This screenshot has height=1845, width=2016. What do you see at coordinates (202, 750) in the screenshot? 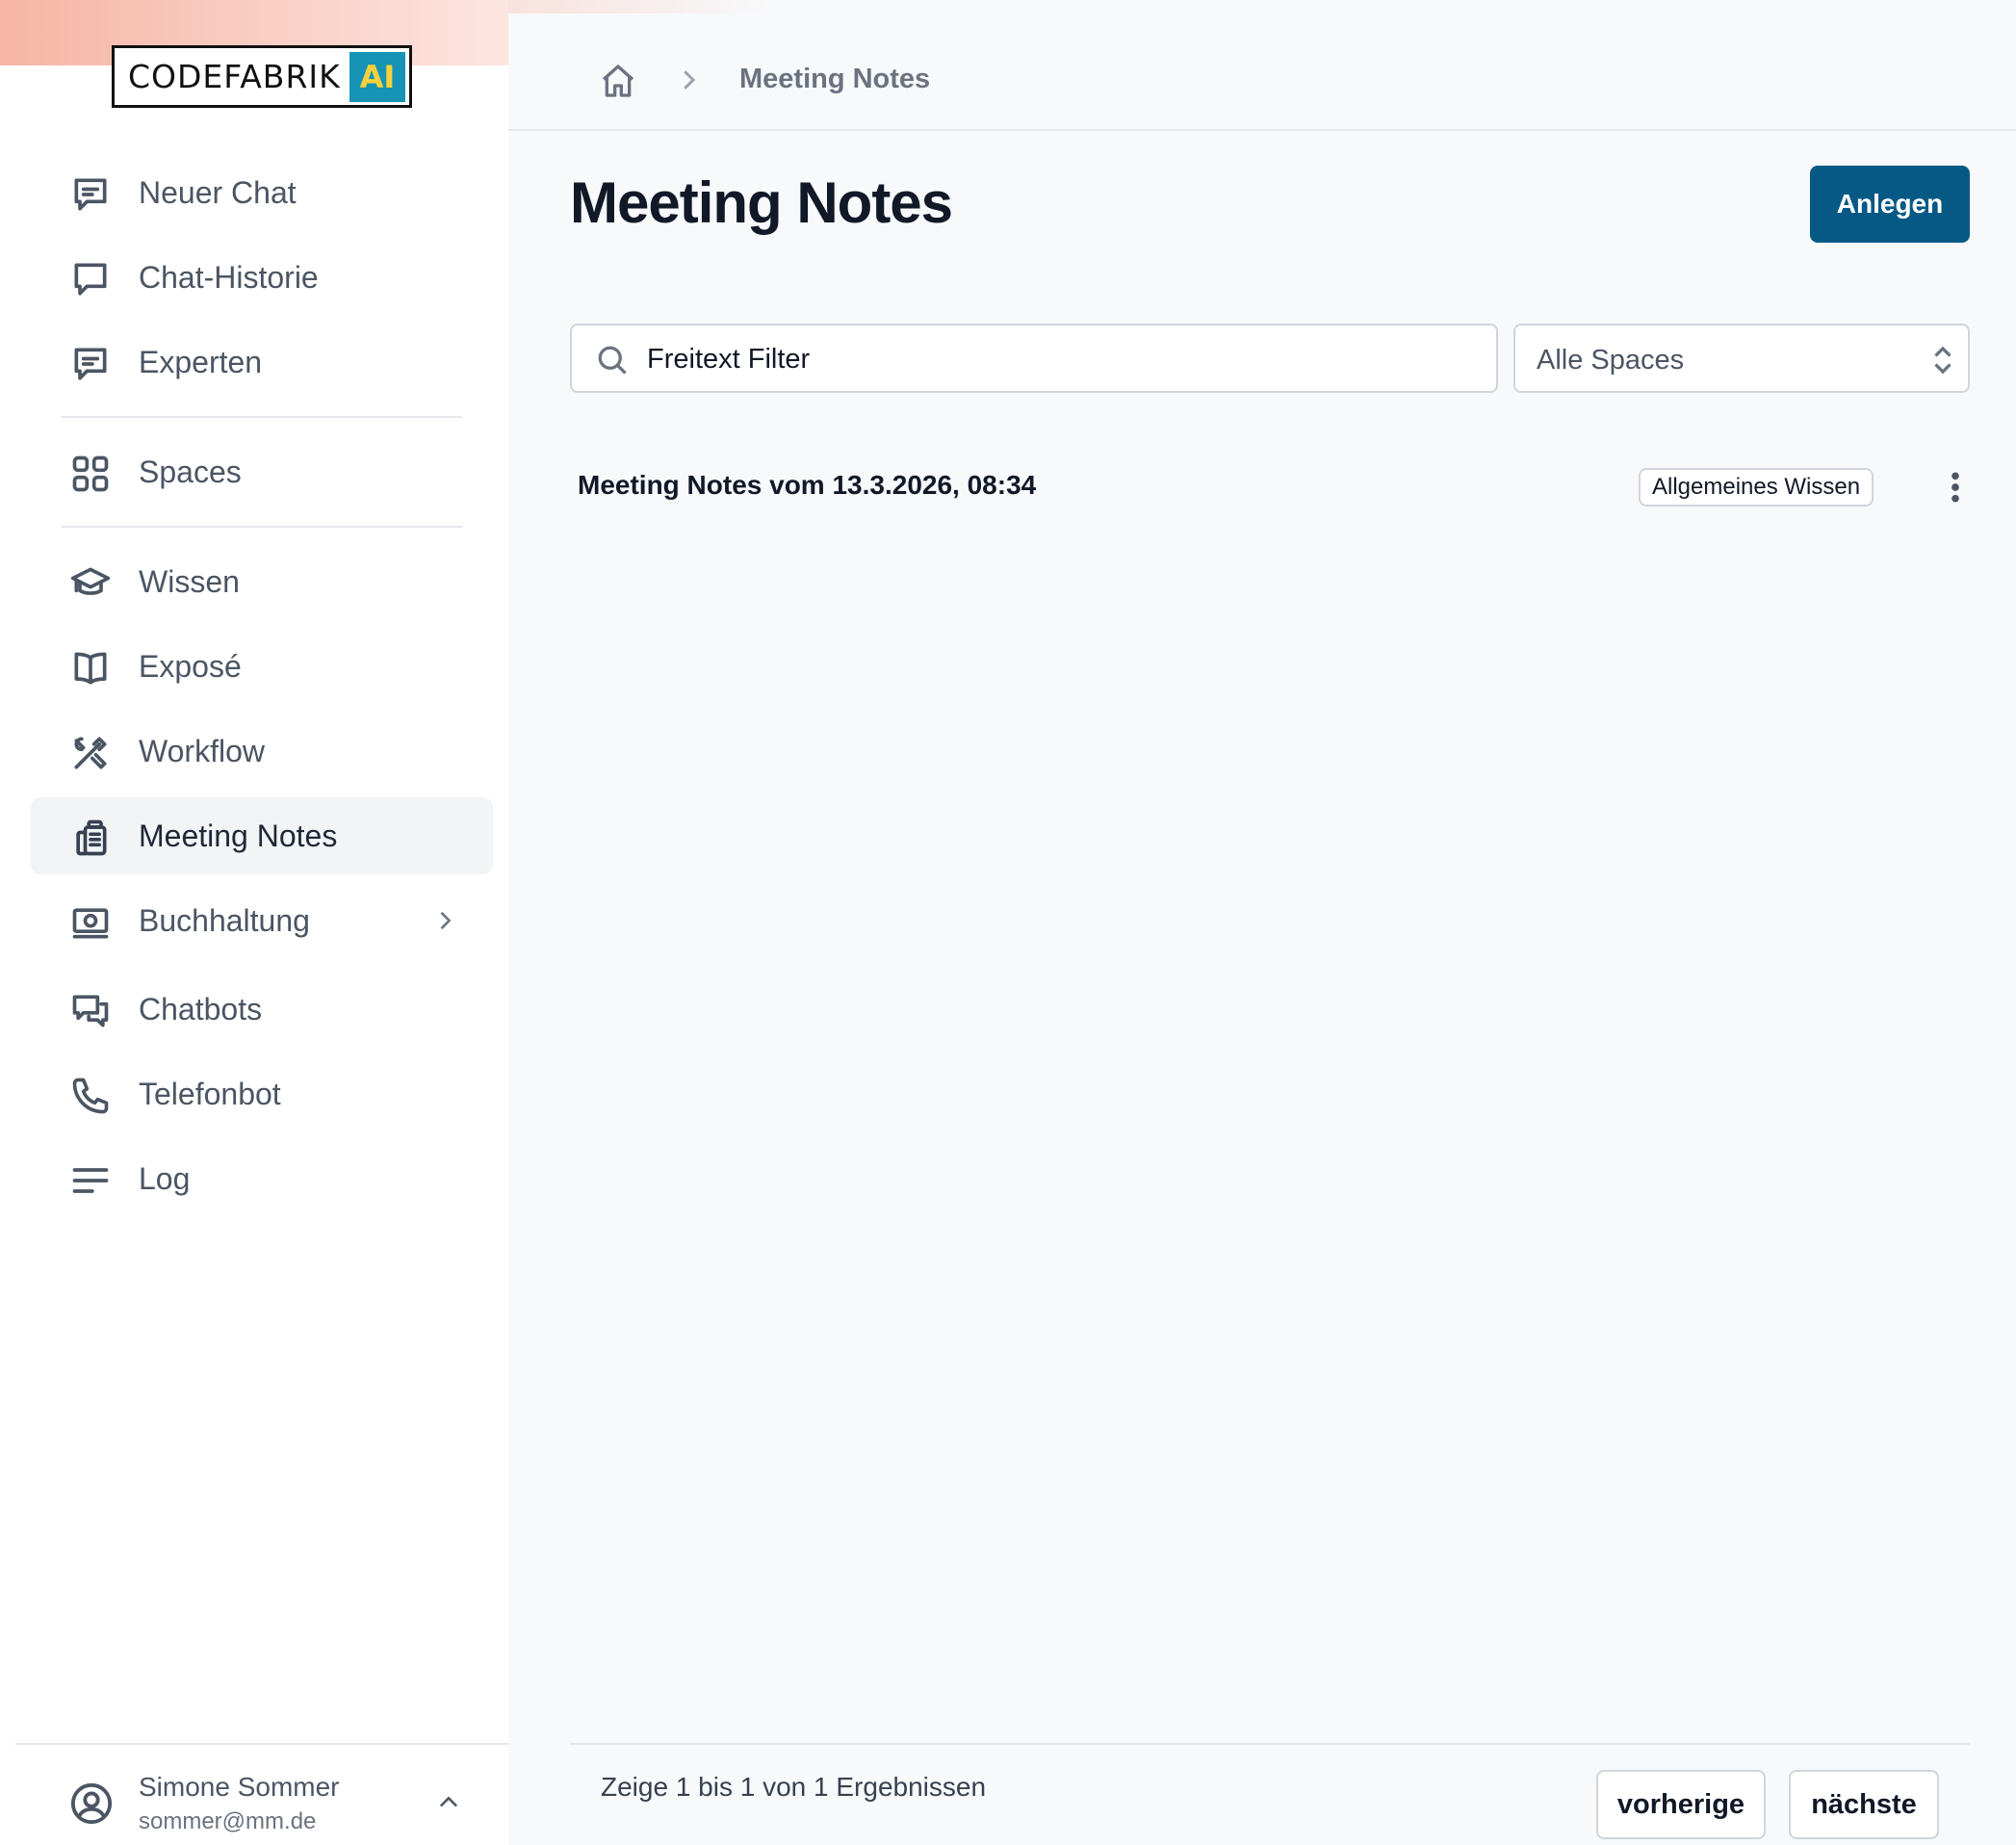
I see `sidebar-item-label: Workflow` at bounding box center [202, 750].